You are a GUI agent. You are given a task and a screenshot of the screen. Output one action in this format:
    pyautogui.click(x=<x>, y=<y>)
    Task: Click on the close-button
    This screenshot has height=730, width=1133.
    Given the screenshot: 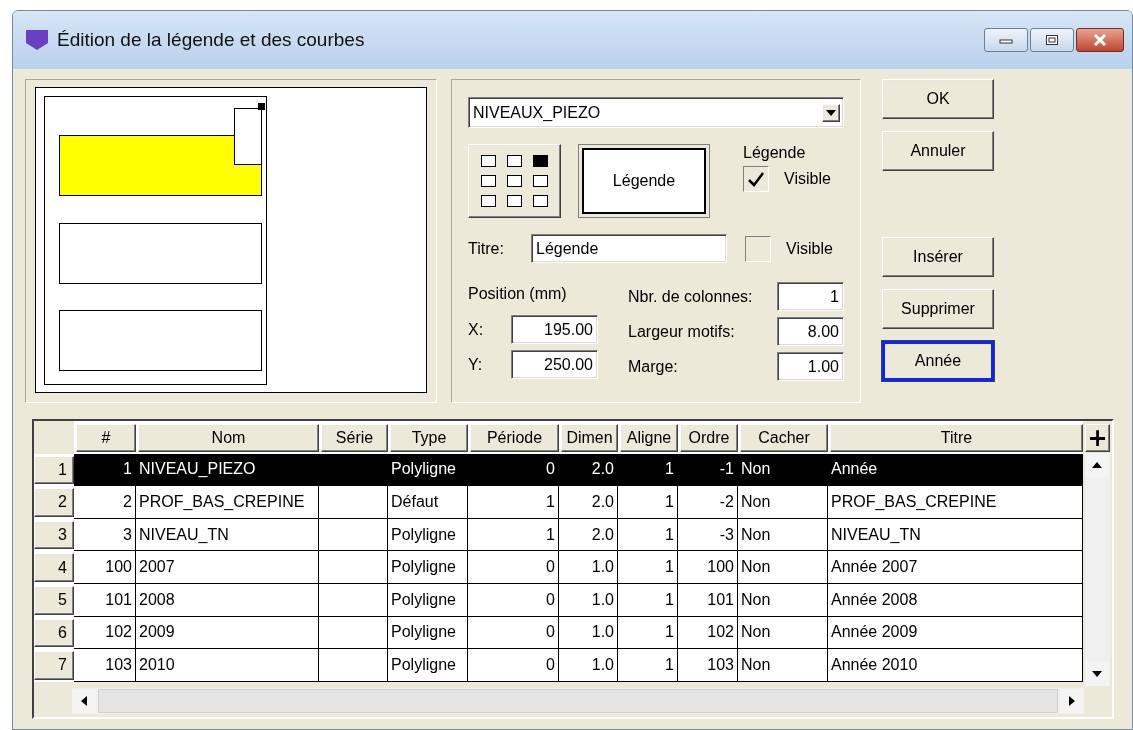 What is the action you would take?
    pyautogui.click(x=1100, y=40)
    